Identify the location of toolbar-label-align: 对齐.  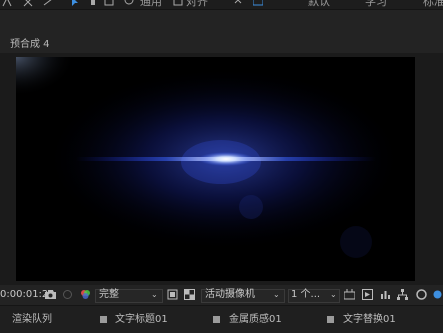
(197, 4).